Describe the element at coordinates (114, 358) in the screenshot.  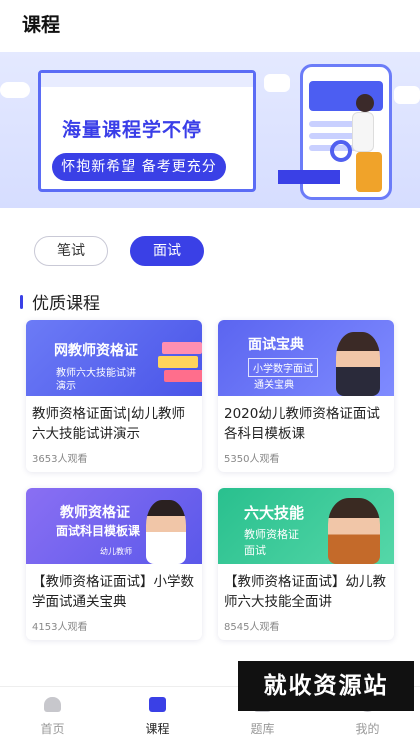
I see `course-thumbnail: 网教师资格证 教师六大技能试讲 演示` at that location.